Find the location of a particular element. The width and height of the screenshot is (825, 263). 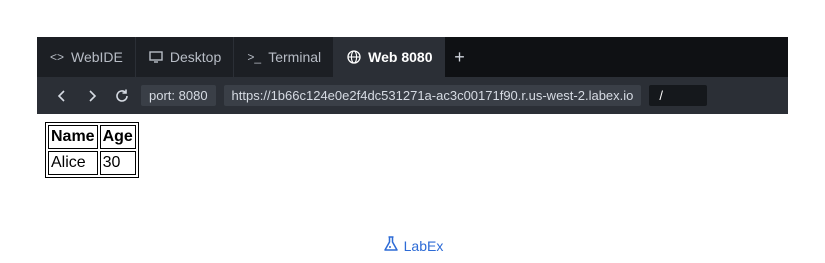

back-icon is located at coordinates (62, 96).